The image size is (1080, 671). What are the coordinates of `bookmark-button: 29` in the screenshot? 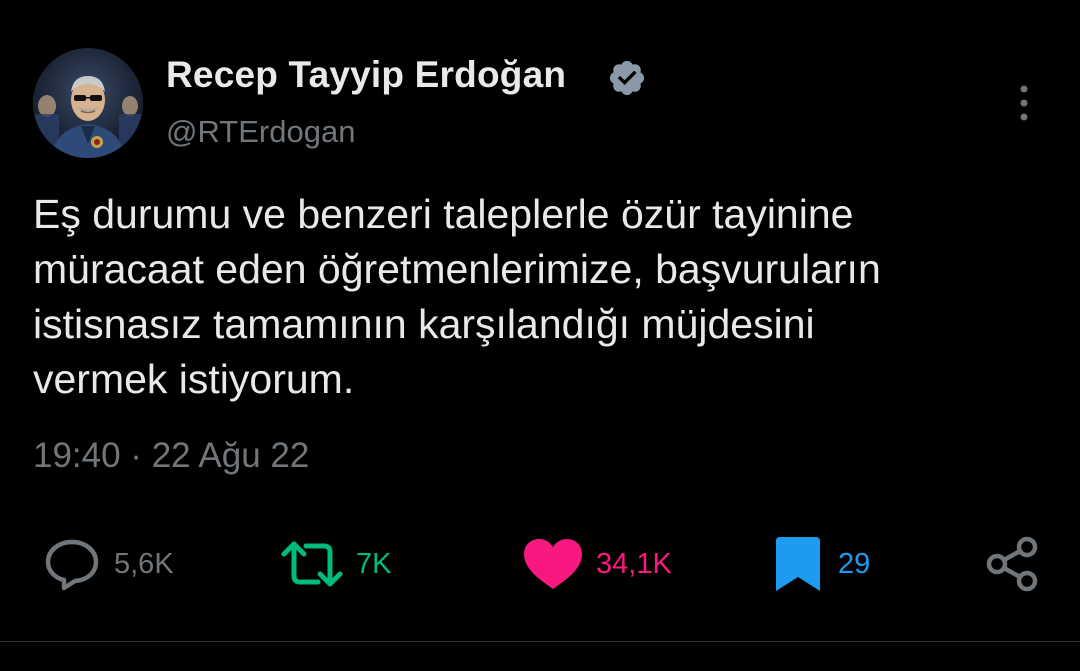 It's located at (820, 564).